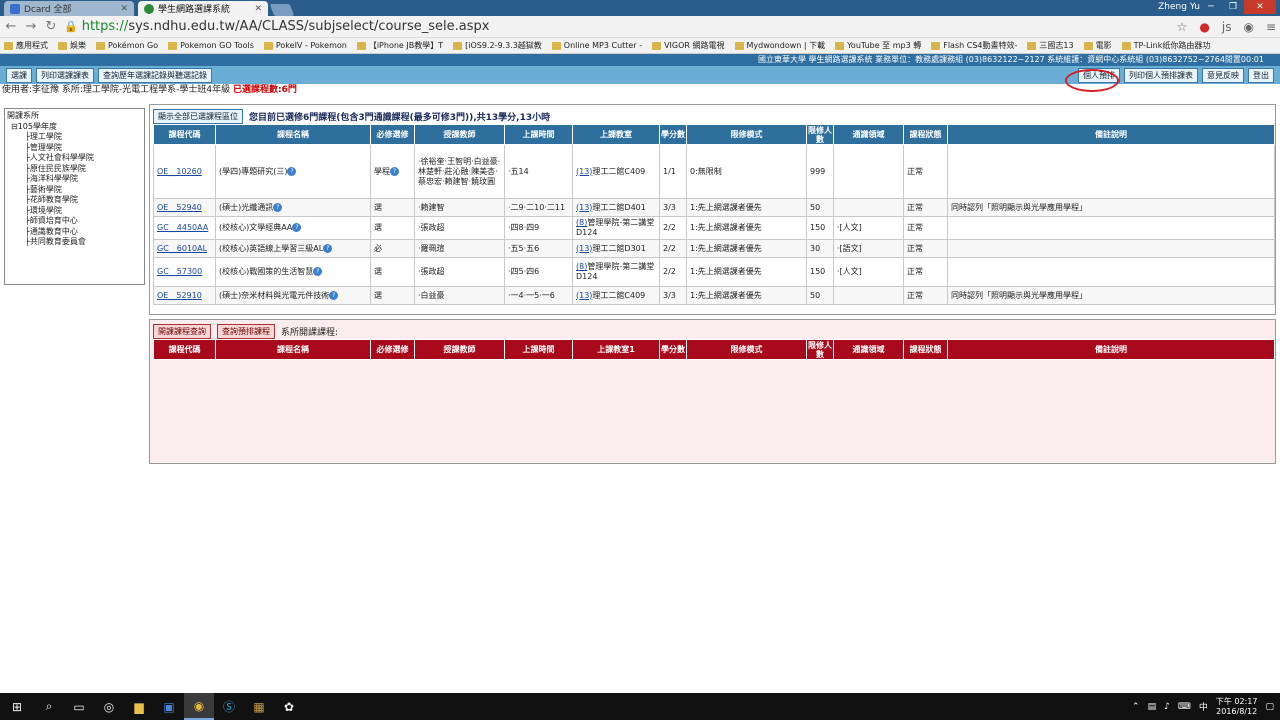 This screenshot has width=1280, height=720. Describe the element at coordinates (282, 10) in the screenshot. I see `new-tab-button` at that location.